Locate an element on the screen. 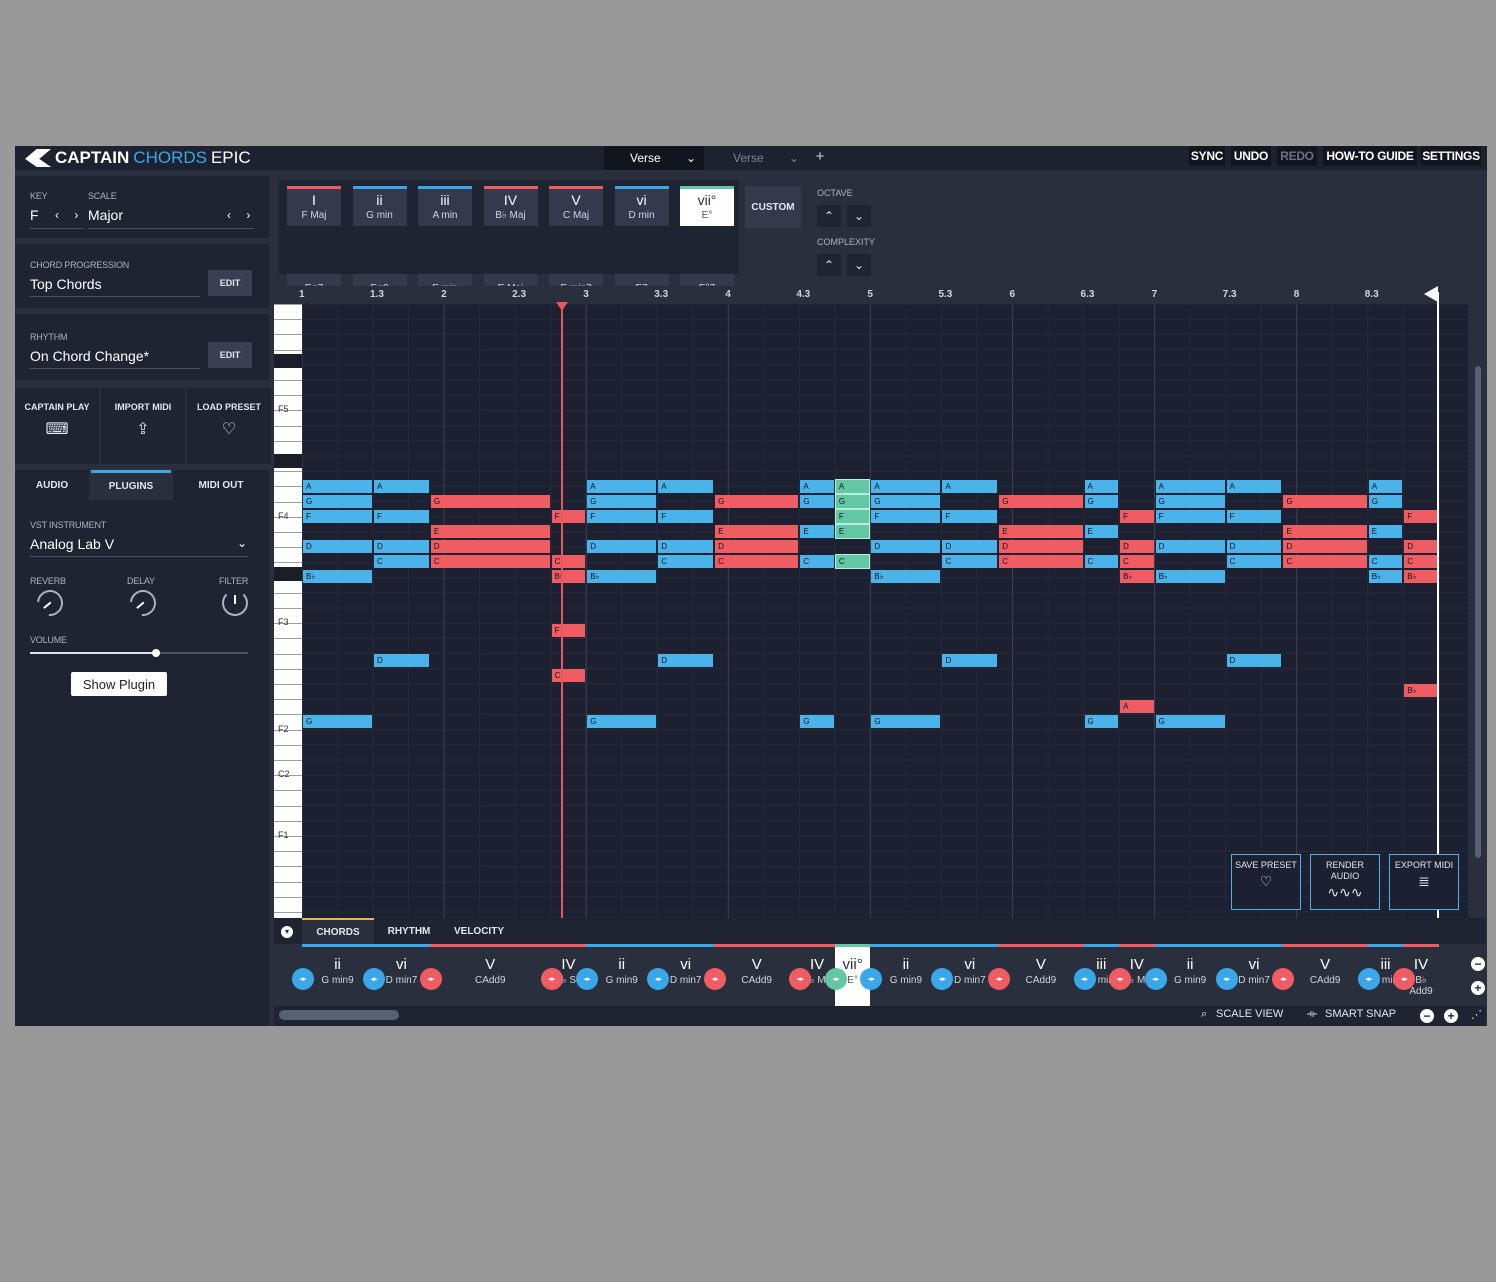 The image size is (1496, 1282). load-preset-button: LOAD PRESET ♡ is located at coordinates (229, 426).